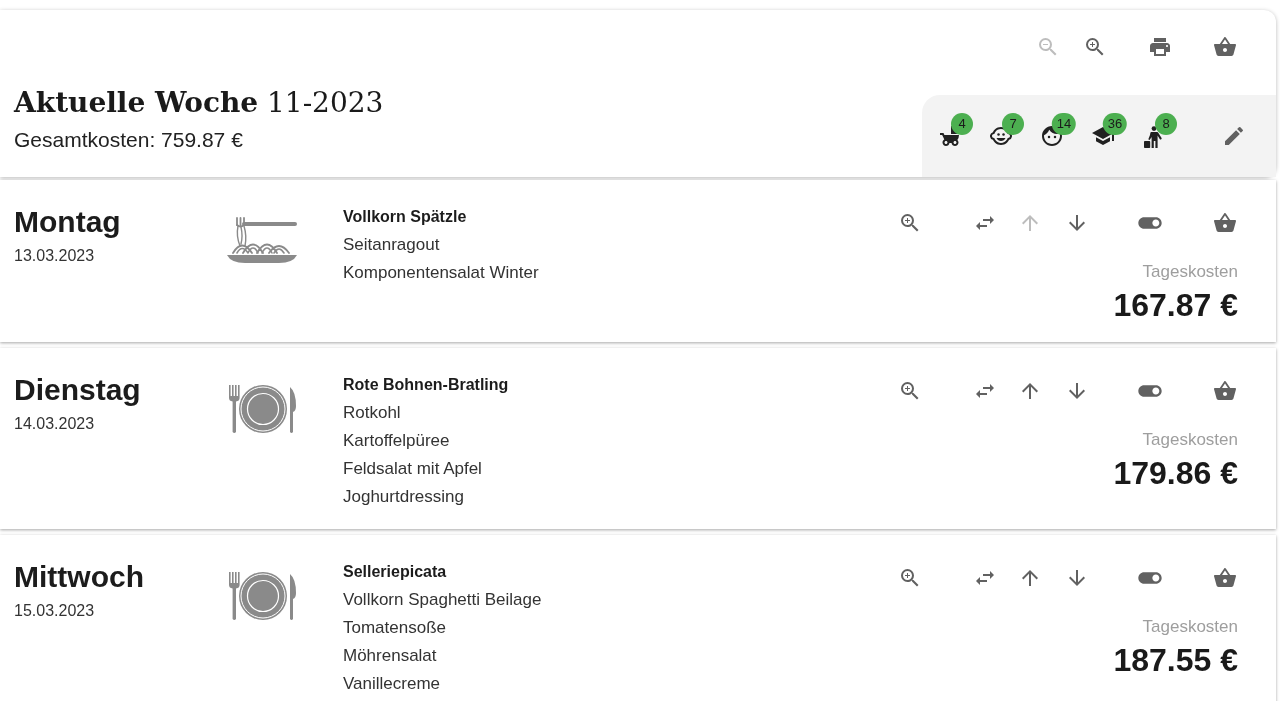 The width and height of the screenshot is (1280, 701). Describe the element at coordinates (1175, 660) in the screenshot. I see `day-cost: 187.55 €` at that location.